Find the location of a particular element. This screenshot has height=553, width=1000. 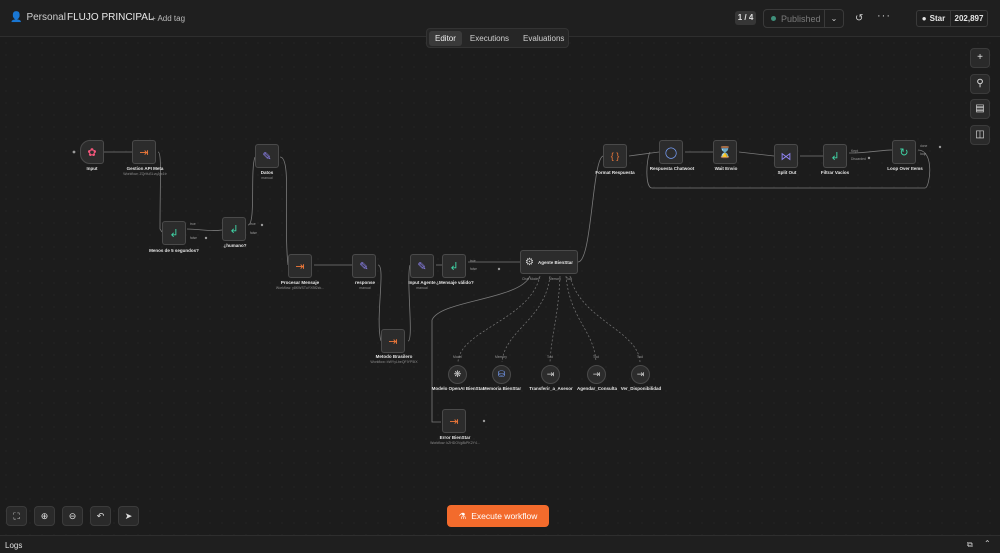

history-icon: ↺ is located at coordinates (859, 18).